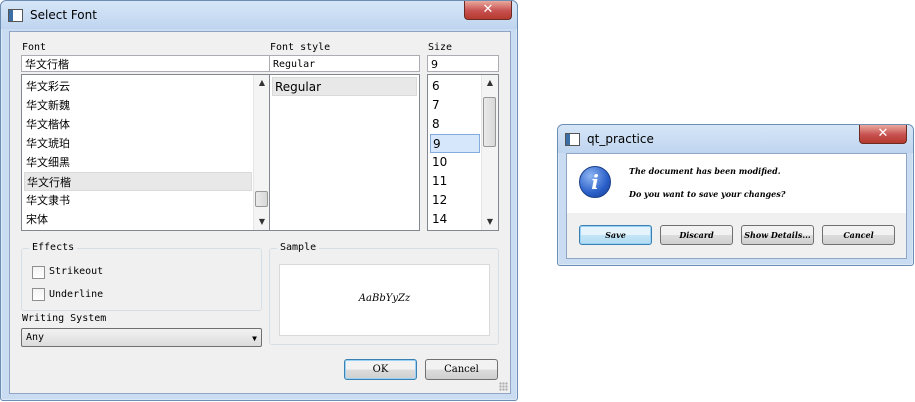 This screenshot has height=402, width=915. I want to click on size-list-item: 8, so click(455, 124).